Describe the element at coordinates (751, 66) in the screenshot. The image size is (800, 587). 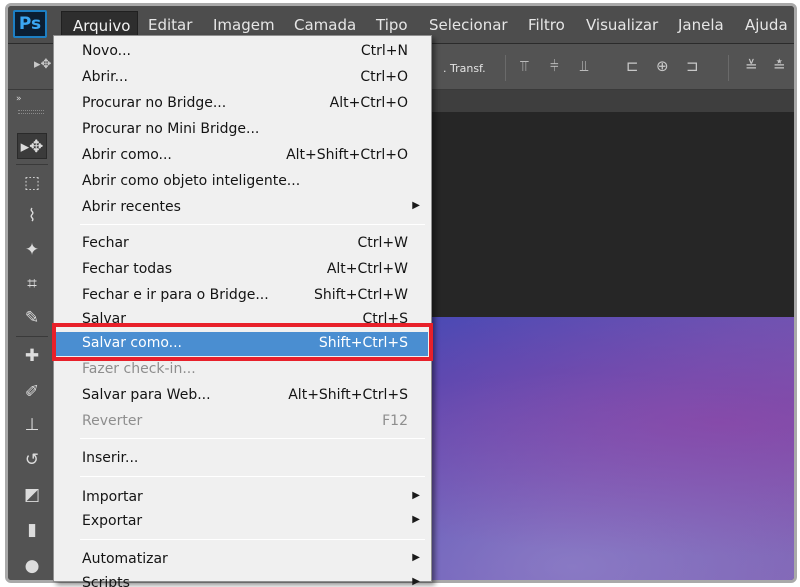
I see `distribute-top-icon: ≚` at that location.